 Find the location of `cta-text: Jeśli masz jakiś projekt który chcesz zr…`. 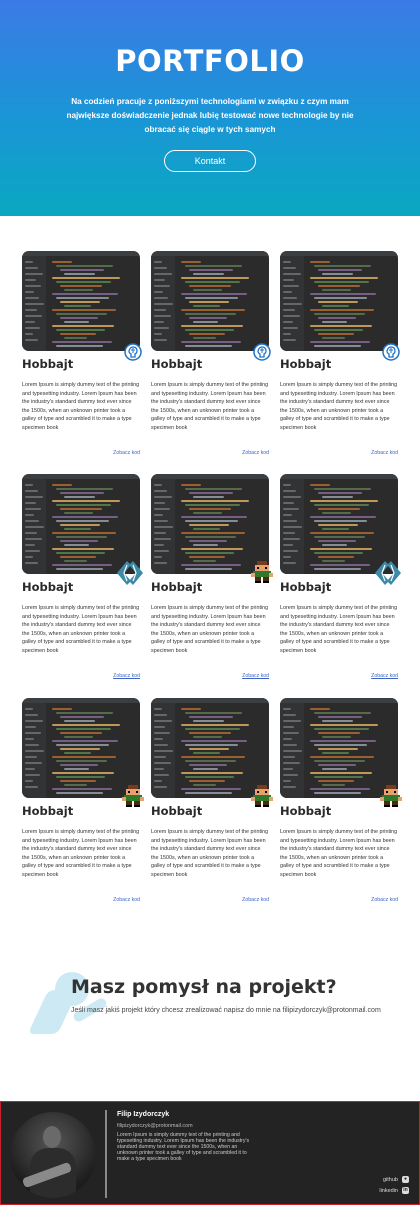

cta-text: Jeśli masz jakiś projekt który chcesz zr… is located at coordinates (226, 1010).